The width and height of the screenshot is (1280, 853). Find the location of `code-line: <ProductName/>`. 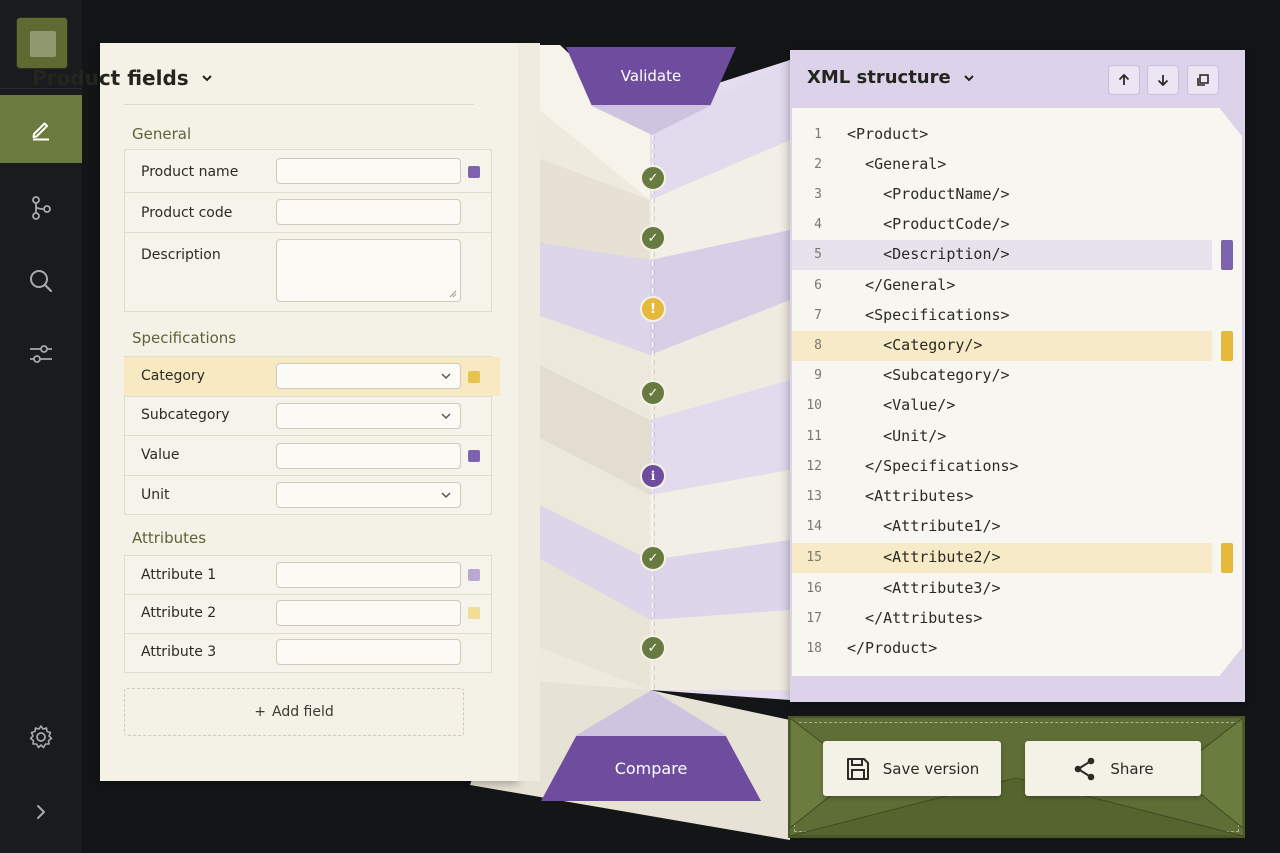

code-line: <ProductName/> is located at coordinates (928, 194).